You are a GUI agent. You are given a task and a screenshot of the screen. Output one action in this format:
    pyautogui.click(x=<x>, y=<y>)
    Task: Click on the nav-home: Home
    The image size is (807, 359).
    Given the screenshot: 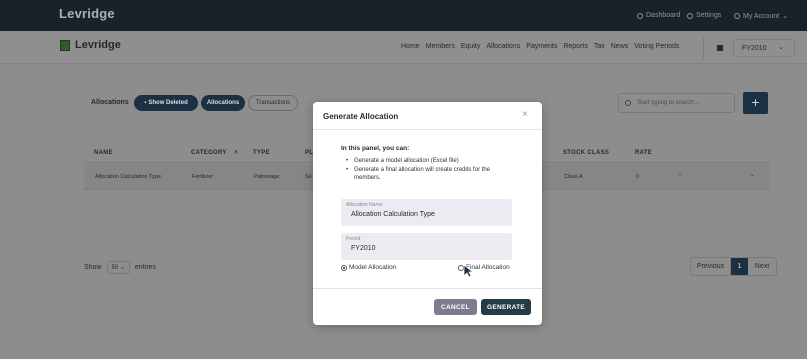 What is the action you would take?
    pyautogui.click(x=410, y=46)
    